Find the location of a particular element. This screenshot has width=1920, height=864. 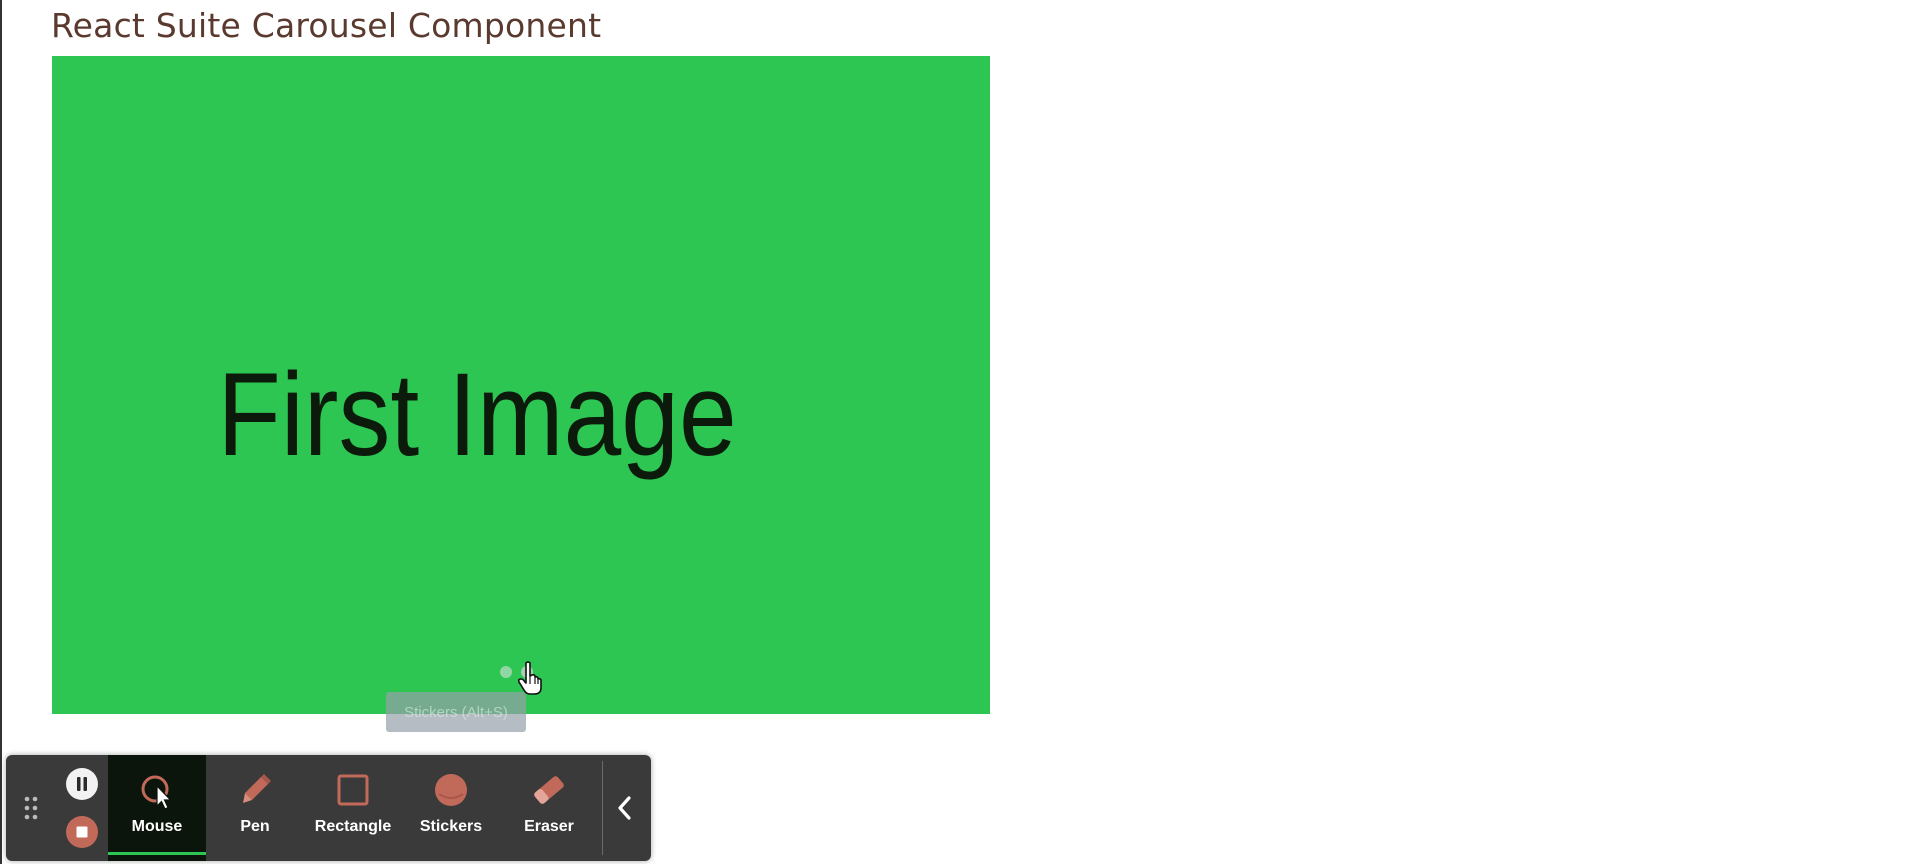

stop-button is located at coordinates (82, 832).